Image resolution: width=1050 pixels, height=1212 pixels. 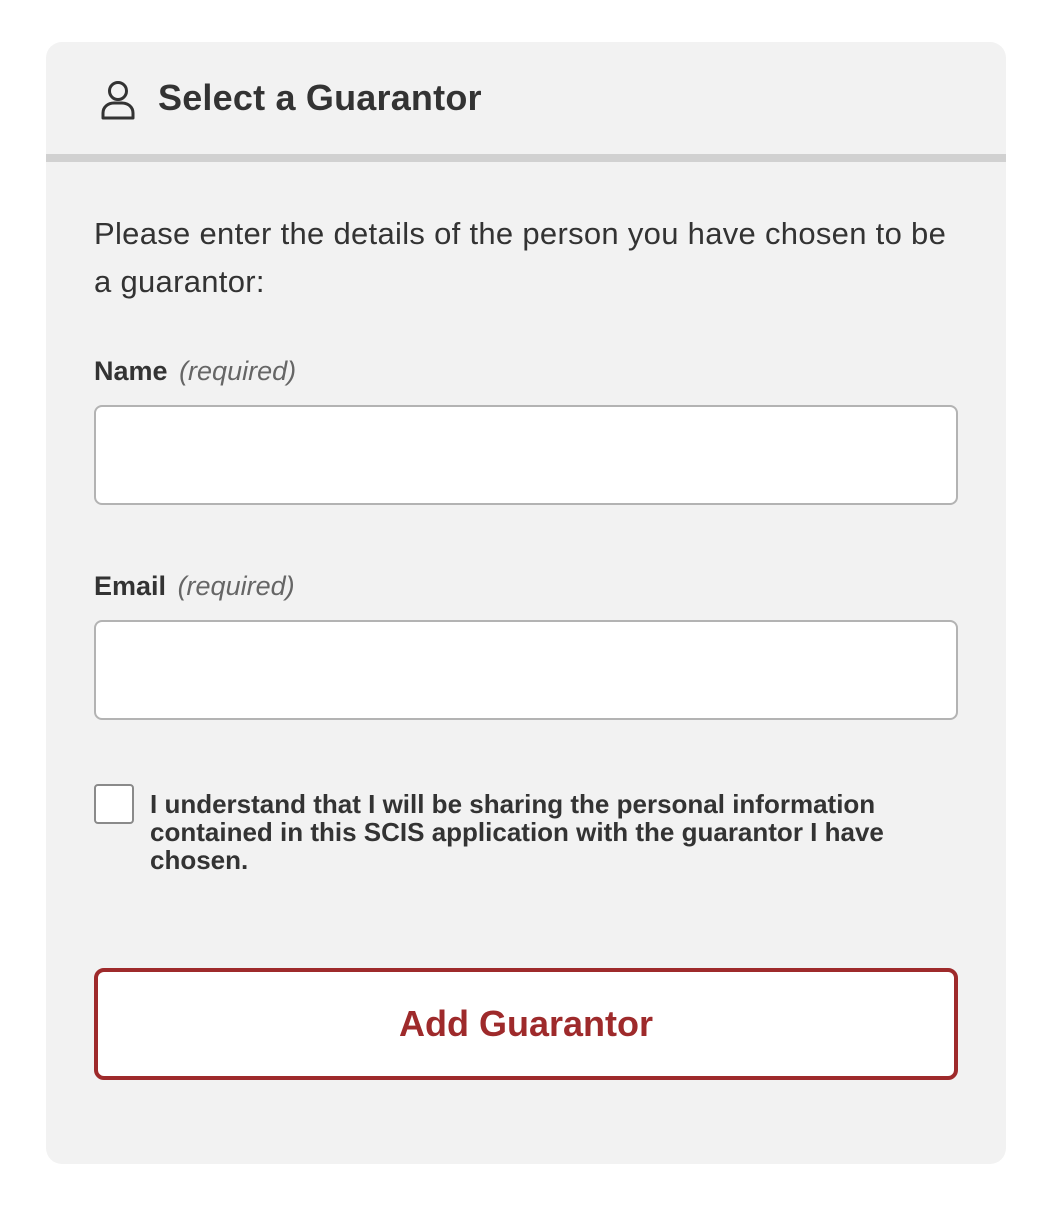 I want to click on email-field-label: Email (required), so click(x=526, y=586).